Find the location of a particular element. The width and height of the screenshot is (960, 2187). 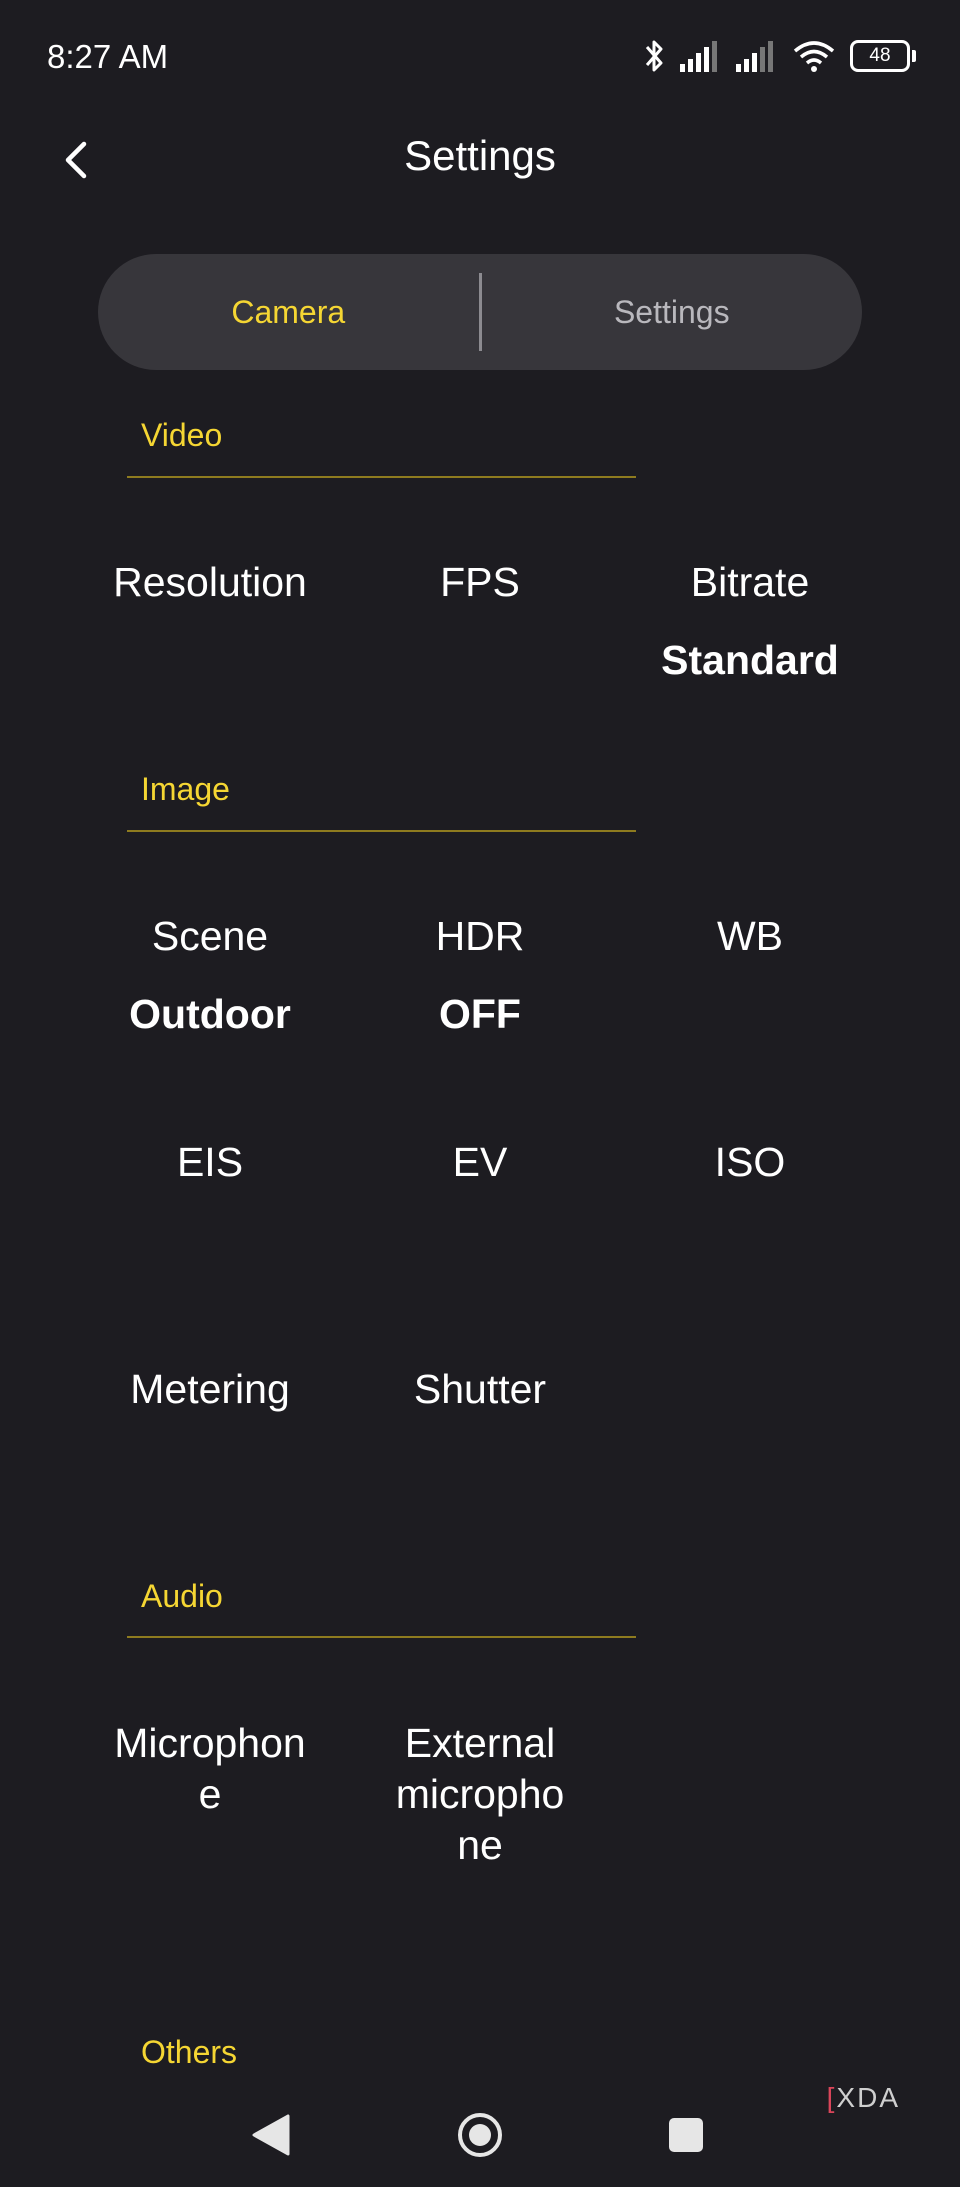

xda-watermark: [XDA is located at coordinates (863, 2097).